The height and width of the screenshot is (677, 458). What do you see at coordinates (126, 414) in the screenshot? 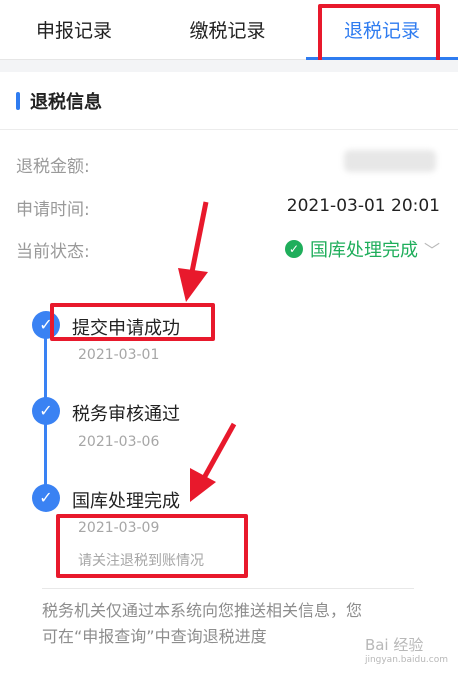
I see `timeline-step-2-title: 税务审核通过` at bounding box center [126, 414].